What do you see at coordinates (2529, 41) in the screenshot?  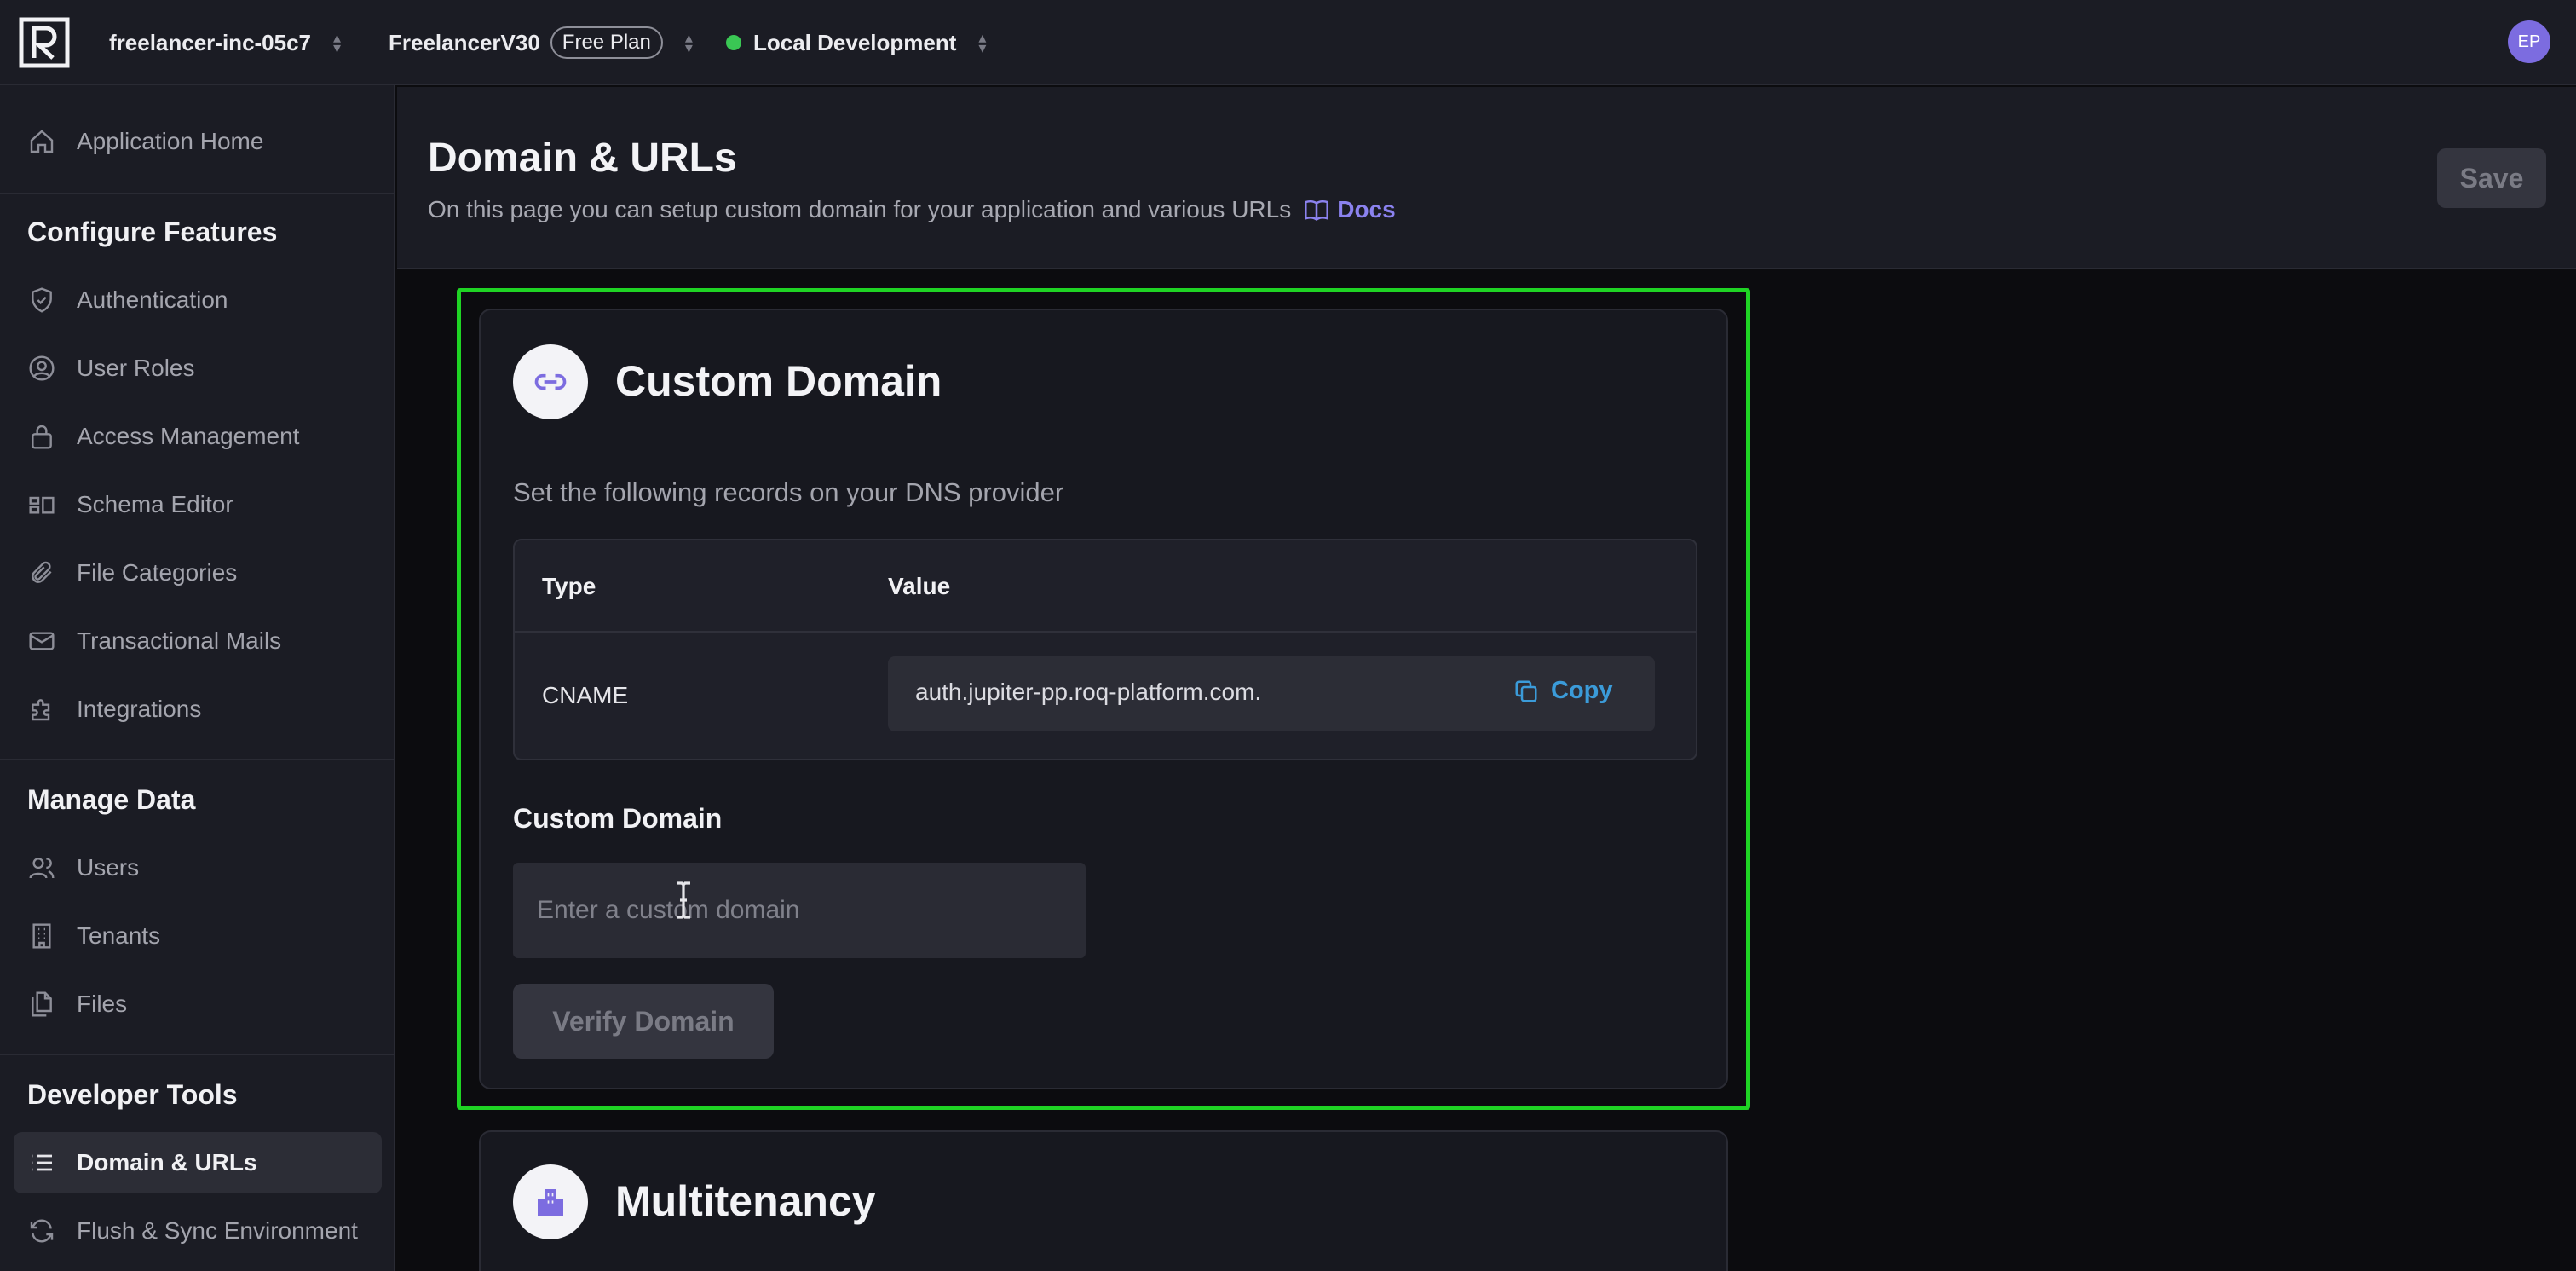 I see `user-avatar: EP` at bounding box center [2529, 41].